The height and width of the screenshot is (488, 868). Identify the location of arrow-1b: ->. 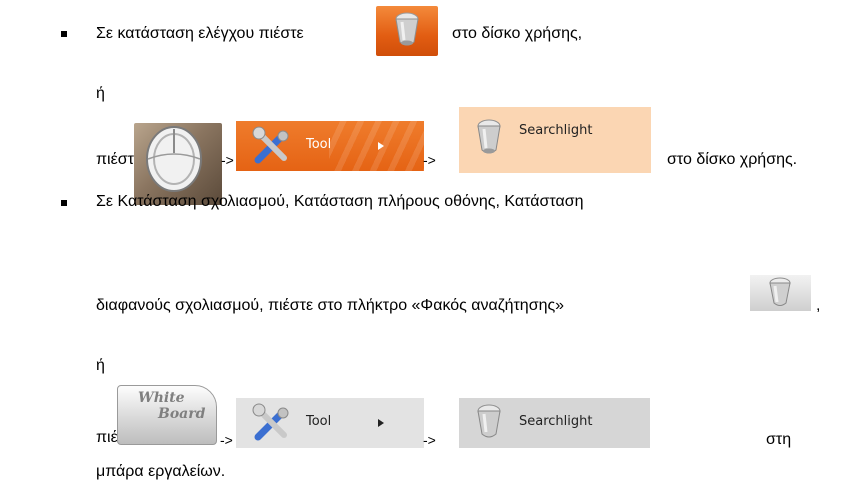
(429, 160).